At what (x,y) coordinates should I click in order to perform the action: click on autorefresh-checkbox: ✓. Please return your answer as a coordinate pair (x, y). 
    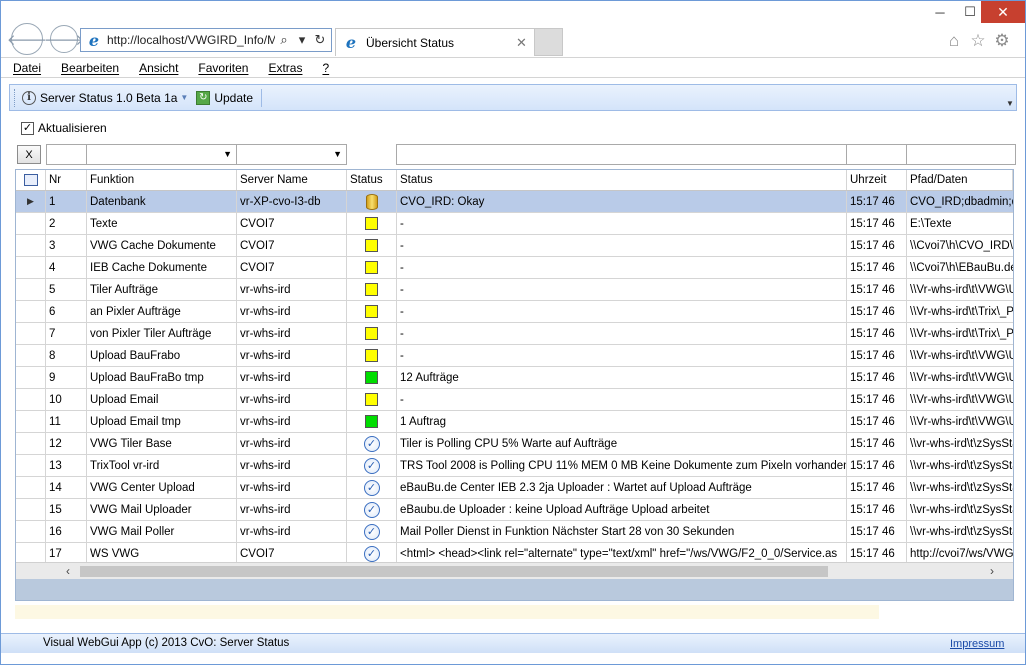
    Looking at the image, I should click on (27, 128).